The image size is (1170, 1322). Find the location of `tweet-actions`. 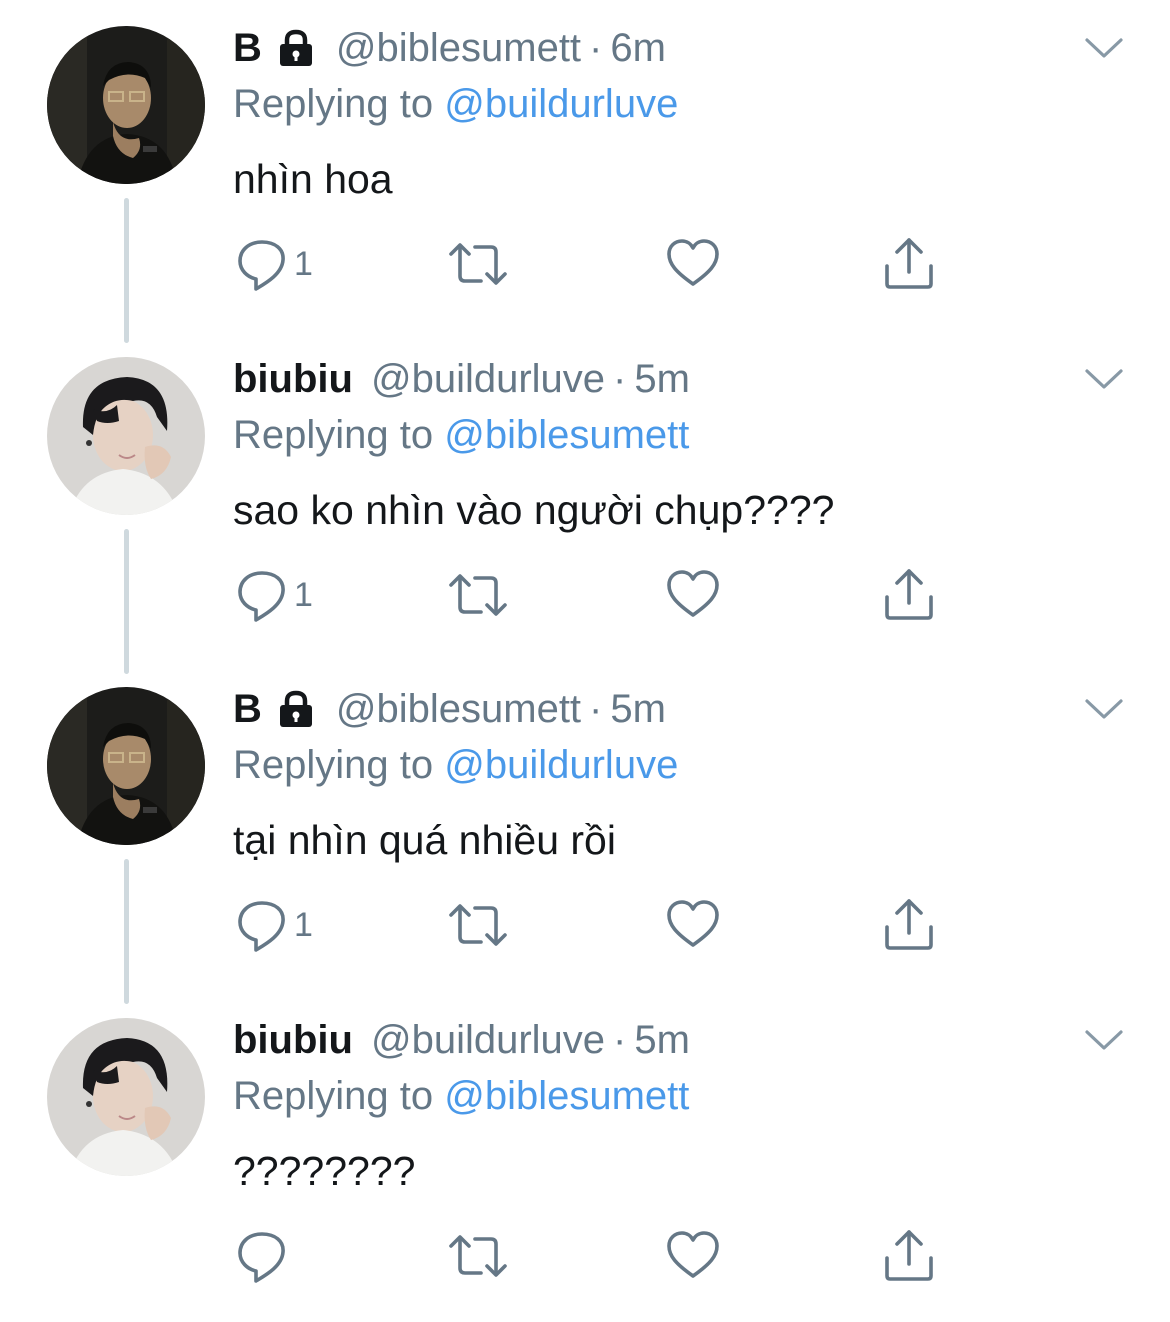

tweet-actions is located at coordinates (585, 1256).